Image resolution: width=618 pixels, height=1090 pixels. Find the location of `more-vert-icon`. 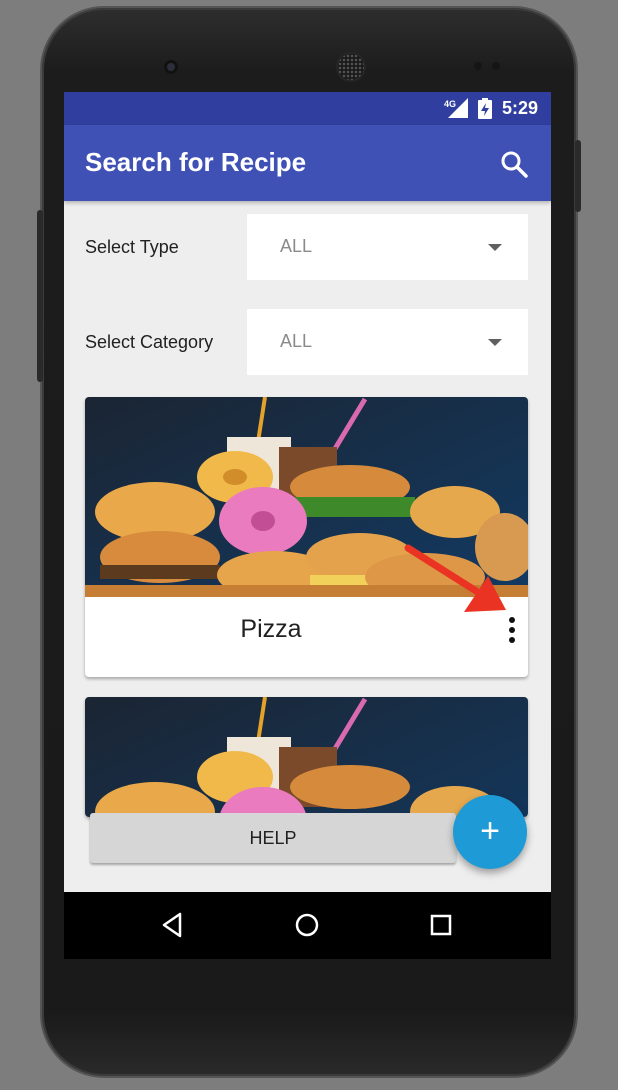

more-vert-icon is located at coordinates (512, 632).